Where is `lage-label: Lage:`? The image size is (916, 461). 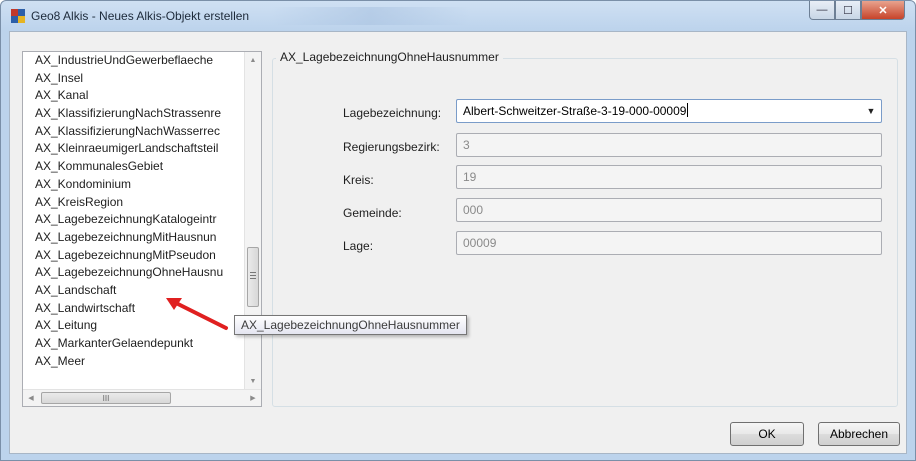
lage-label: Lage: is located at coordinates (358, 246).